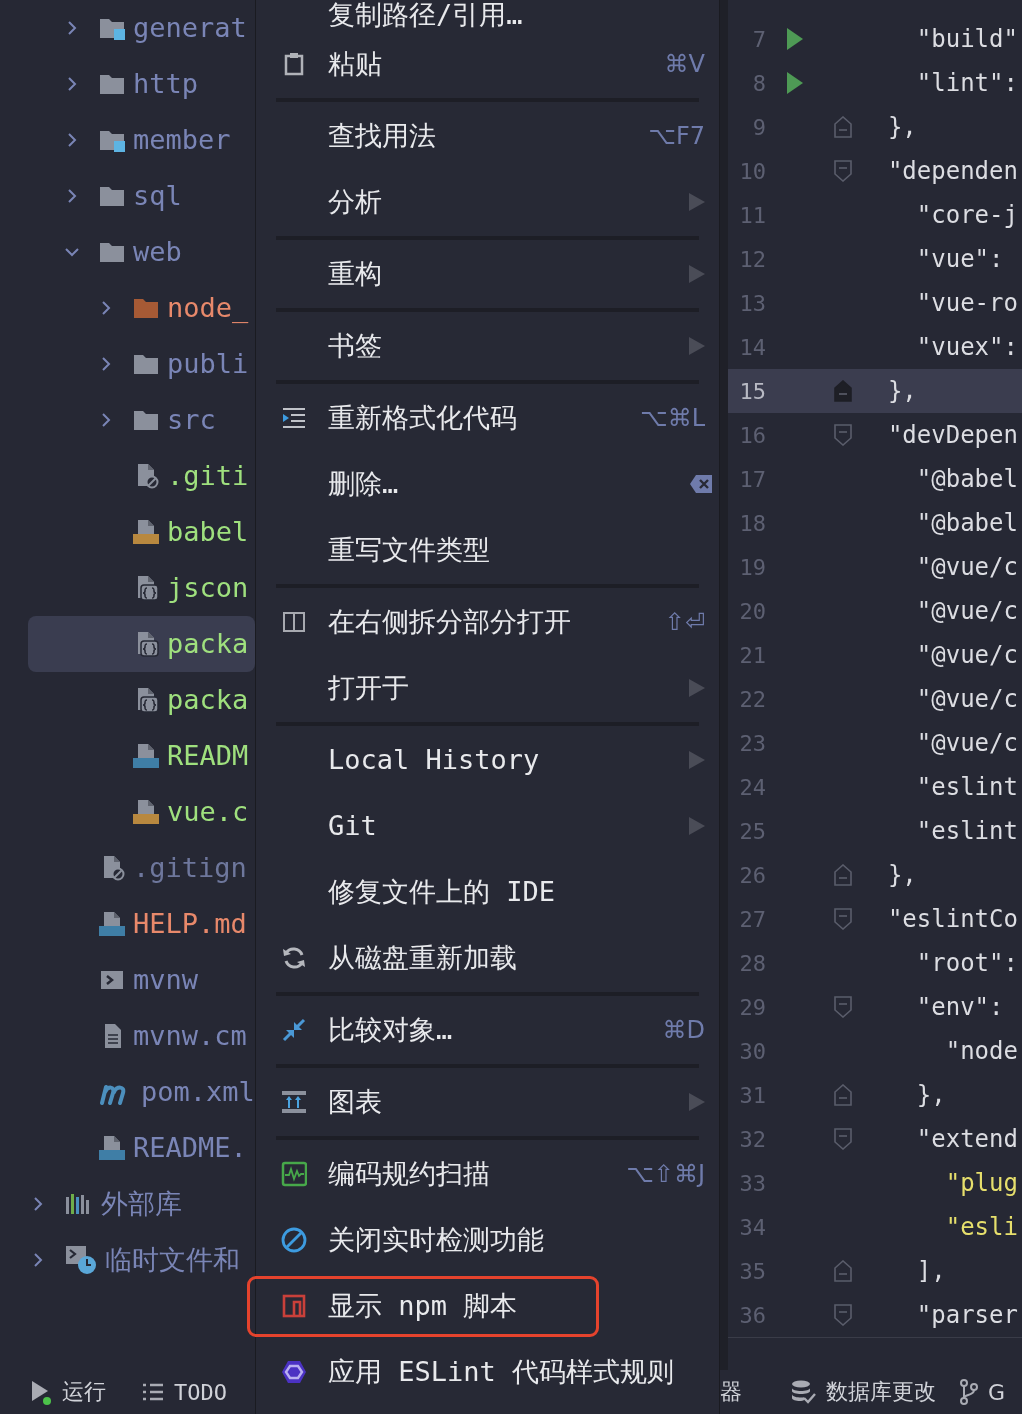 This screenshot has height=1414, width=1022. Describe the element at coordinates (731, 1392) in the screenshot. I see `status-bar-button: 器` at that location.